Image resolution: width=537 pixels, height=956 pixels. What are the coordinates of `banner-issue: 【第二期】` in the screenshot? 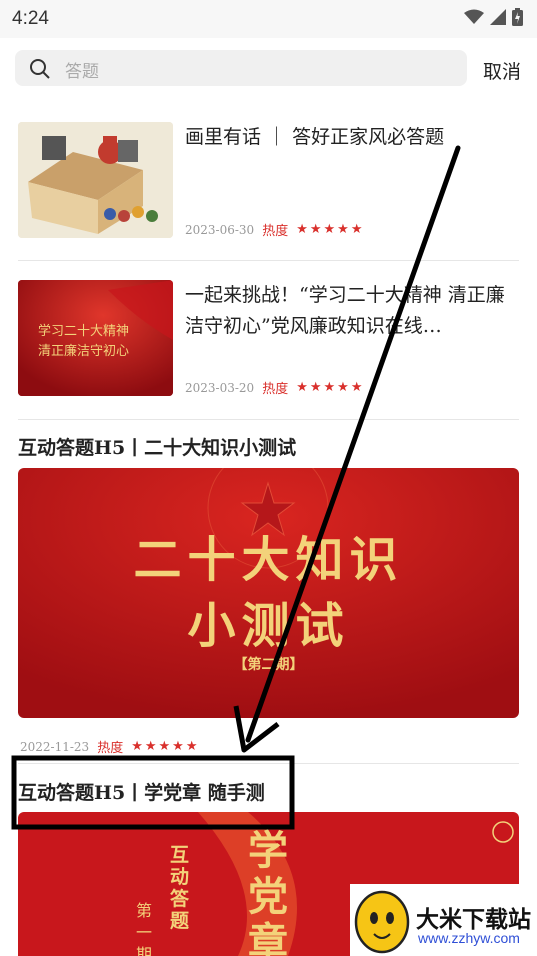 It's located at (268, 665).